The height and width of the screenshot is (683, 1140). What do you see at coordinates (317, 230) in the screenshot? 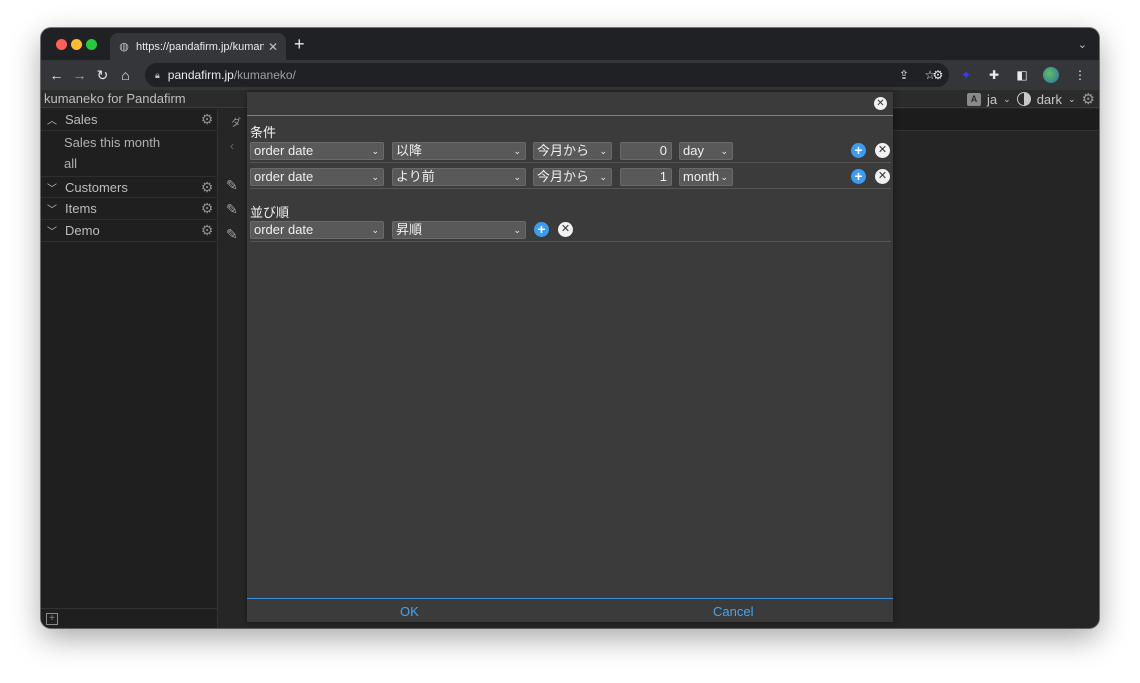
I see `sort-field-select: order date ⌄` at bounding box center [317, 230].